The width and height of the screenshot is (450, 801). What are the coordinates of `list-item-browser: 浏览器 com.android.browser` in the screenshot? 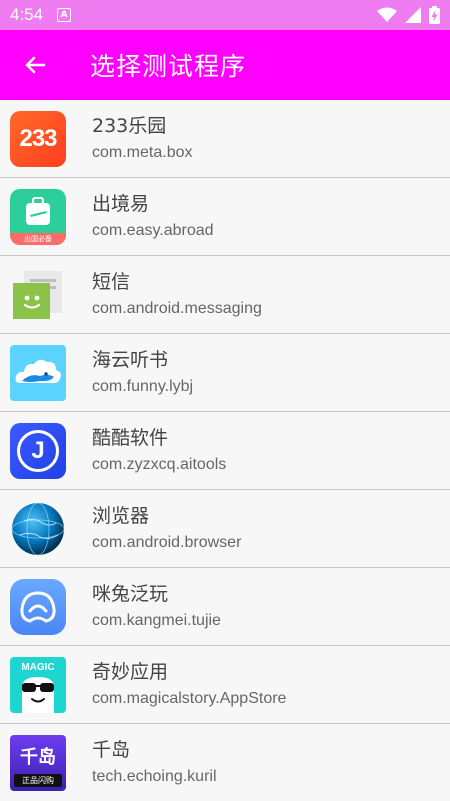 It's located at (225, 529).